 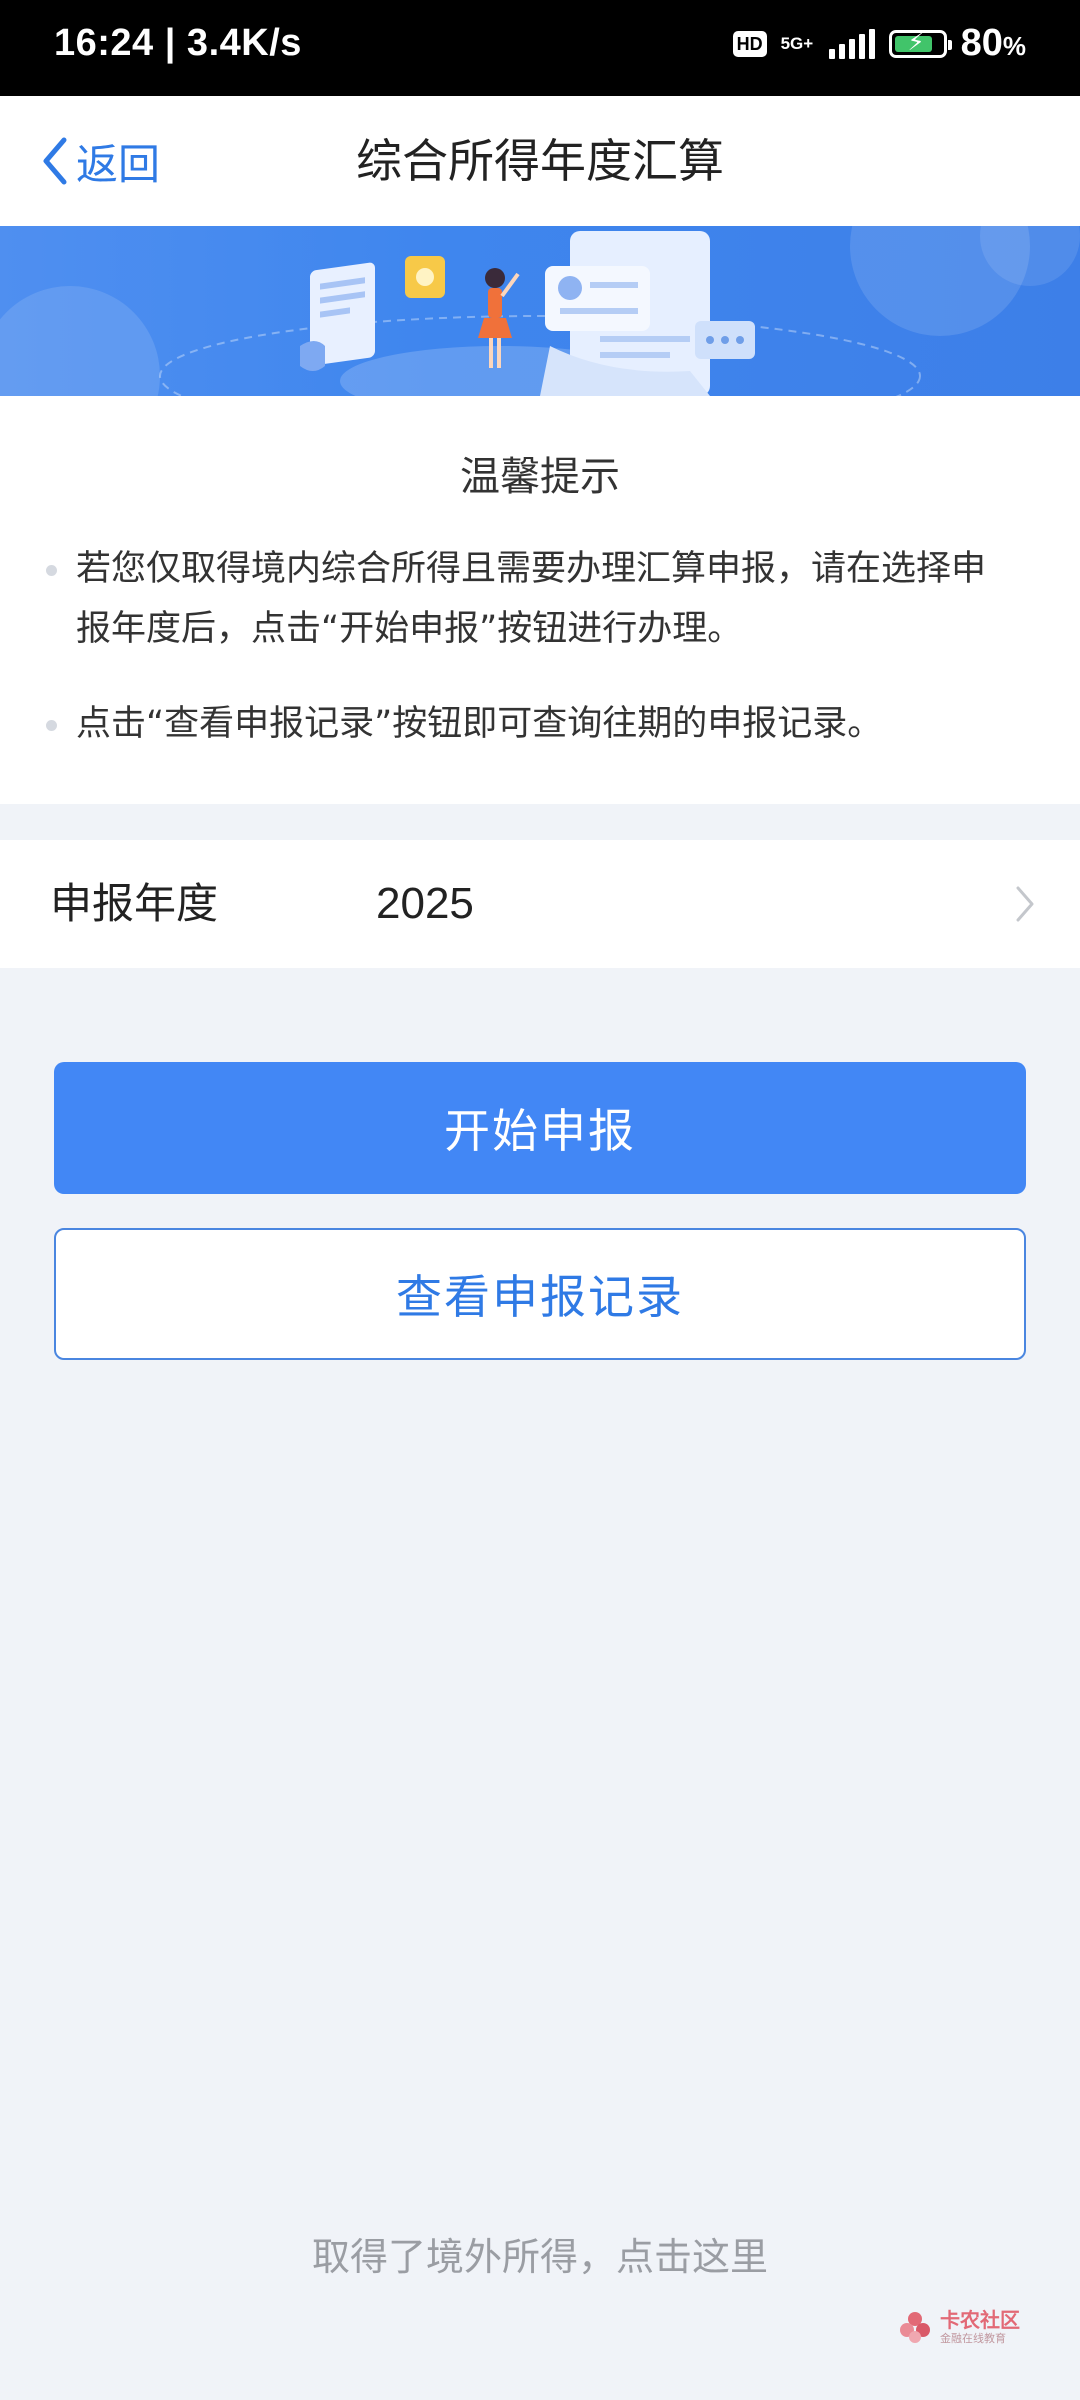 I want to click on tip-item: 点击“查看申报记录”按钮即可查询往期的申报记录。, so click(x=533, y=724).